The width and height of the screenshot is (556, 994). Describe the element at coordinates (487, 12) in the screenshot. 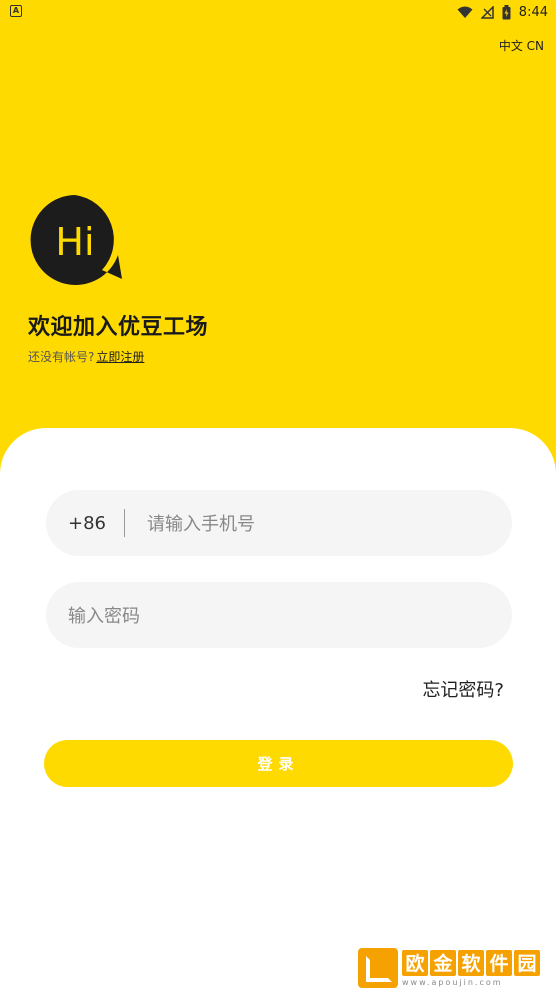

I see `signal-icon` at that location.